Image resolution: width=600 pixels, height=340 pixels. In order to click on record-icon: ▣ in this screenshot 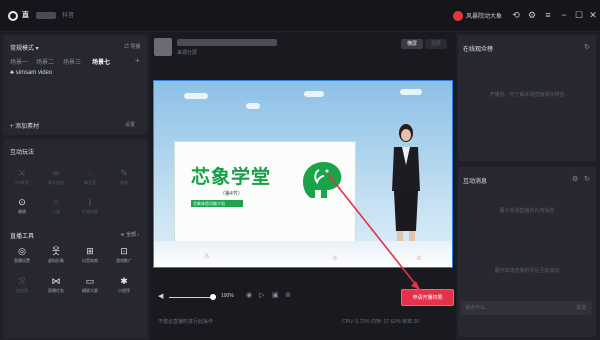, I will do `click(275, 295)`.